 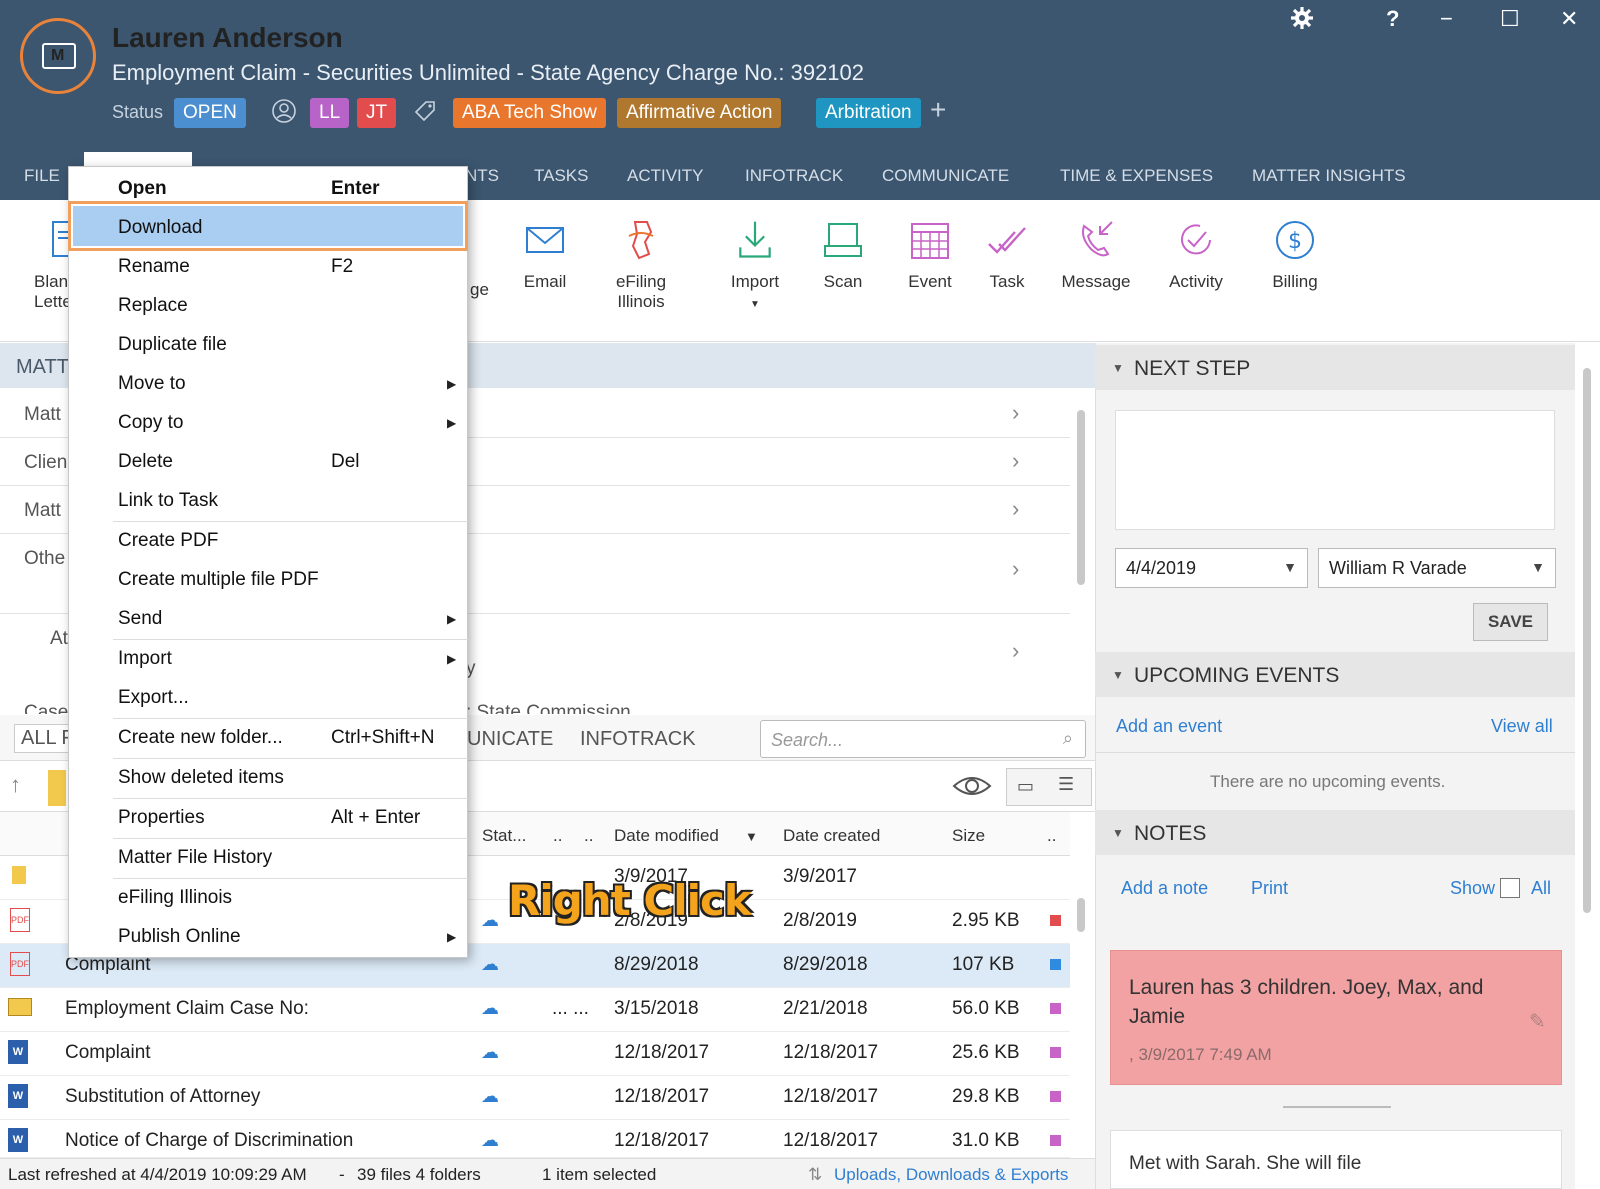 I want to click on ribbon-efiling: eFiling Illinois, so click(x=641, y=265).